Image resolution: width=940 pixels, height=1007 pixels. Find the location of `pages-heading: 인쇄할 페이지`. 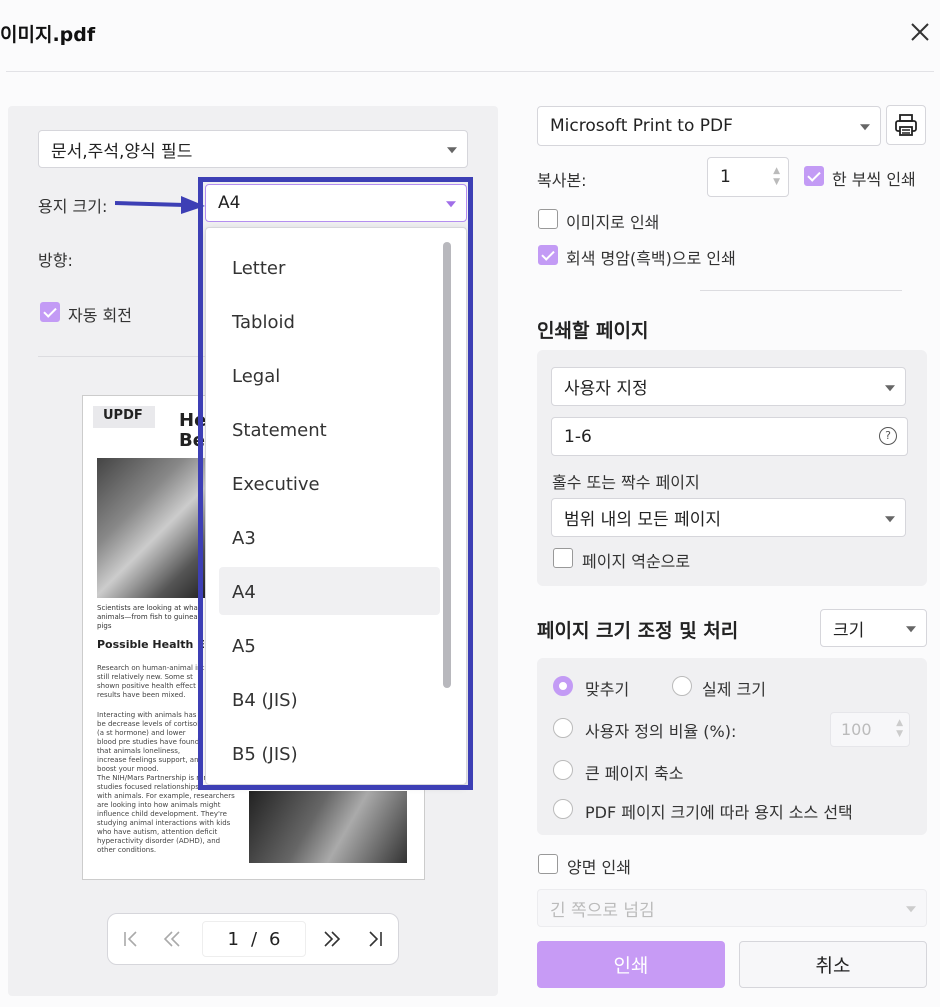

pages-heading: 인쇄할 페이지 is located at coordinates (593, 331).